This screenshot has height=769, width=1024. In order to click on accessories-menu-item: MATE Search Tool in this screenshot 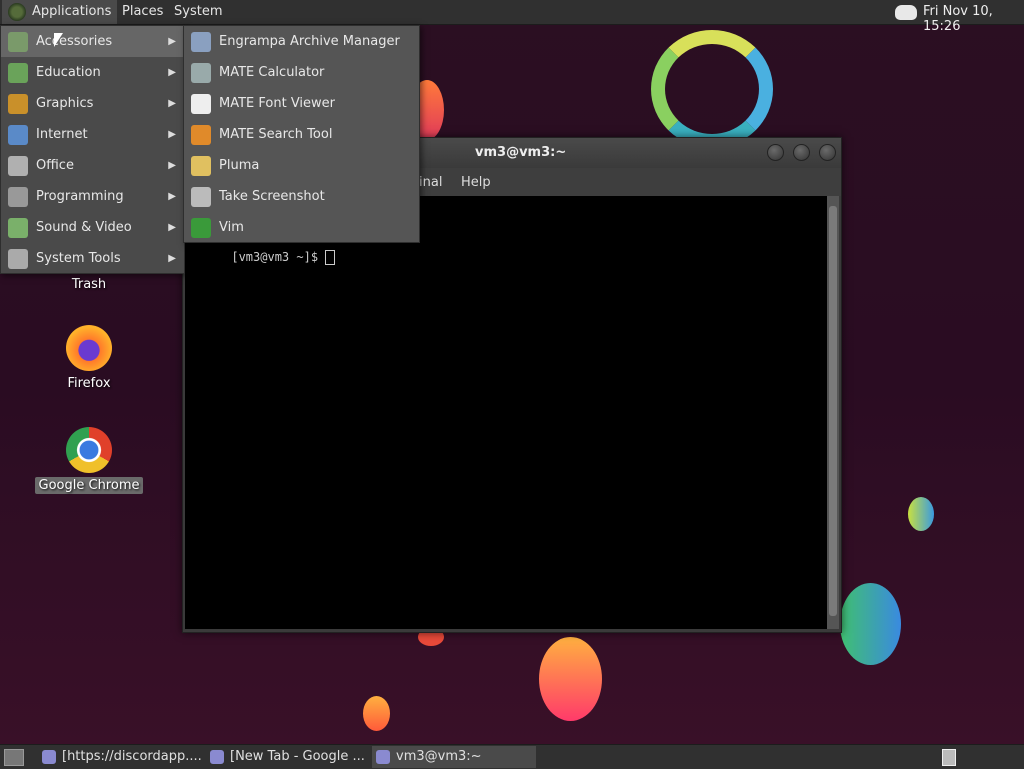, I will do `click(301, 134)`.